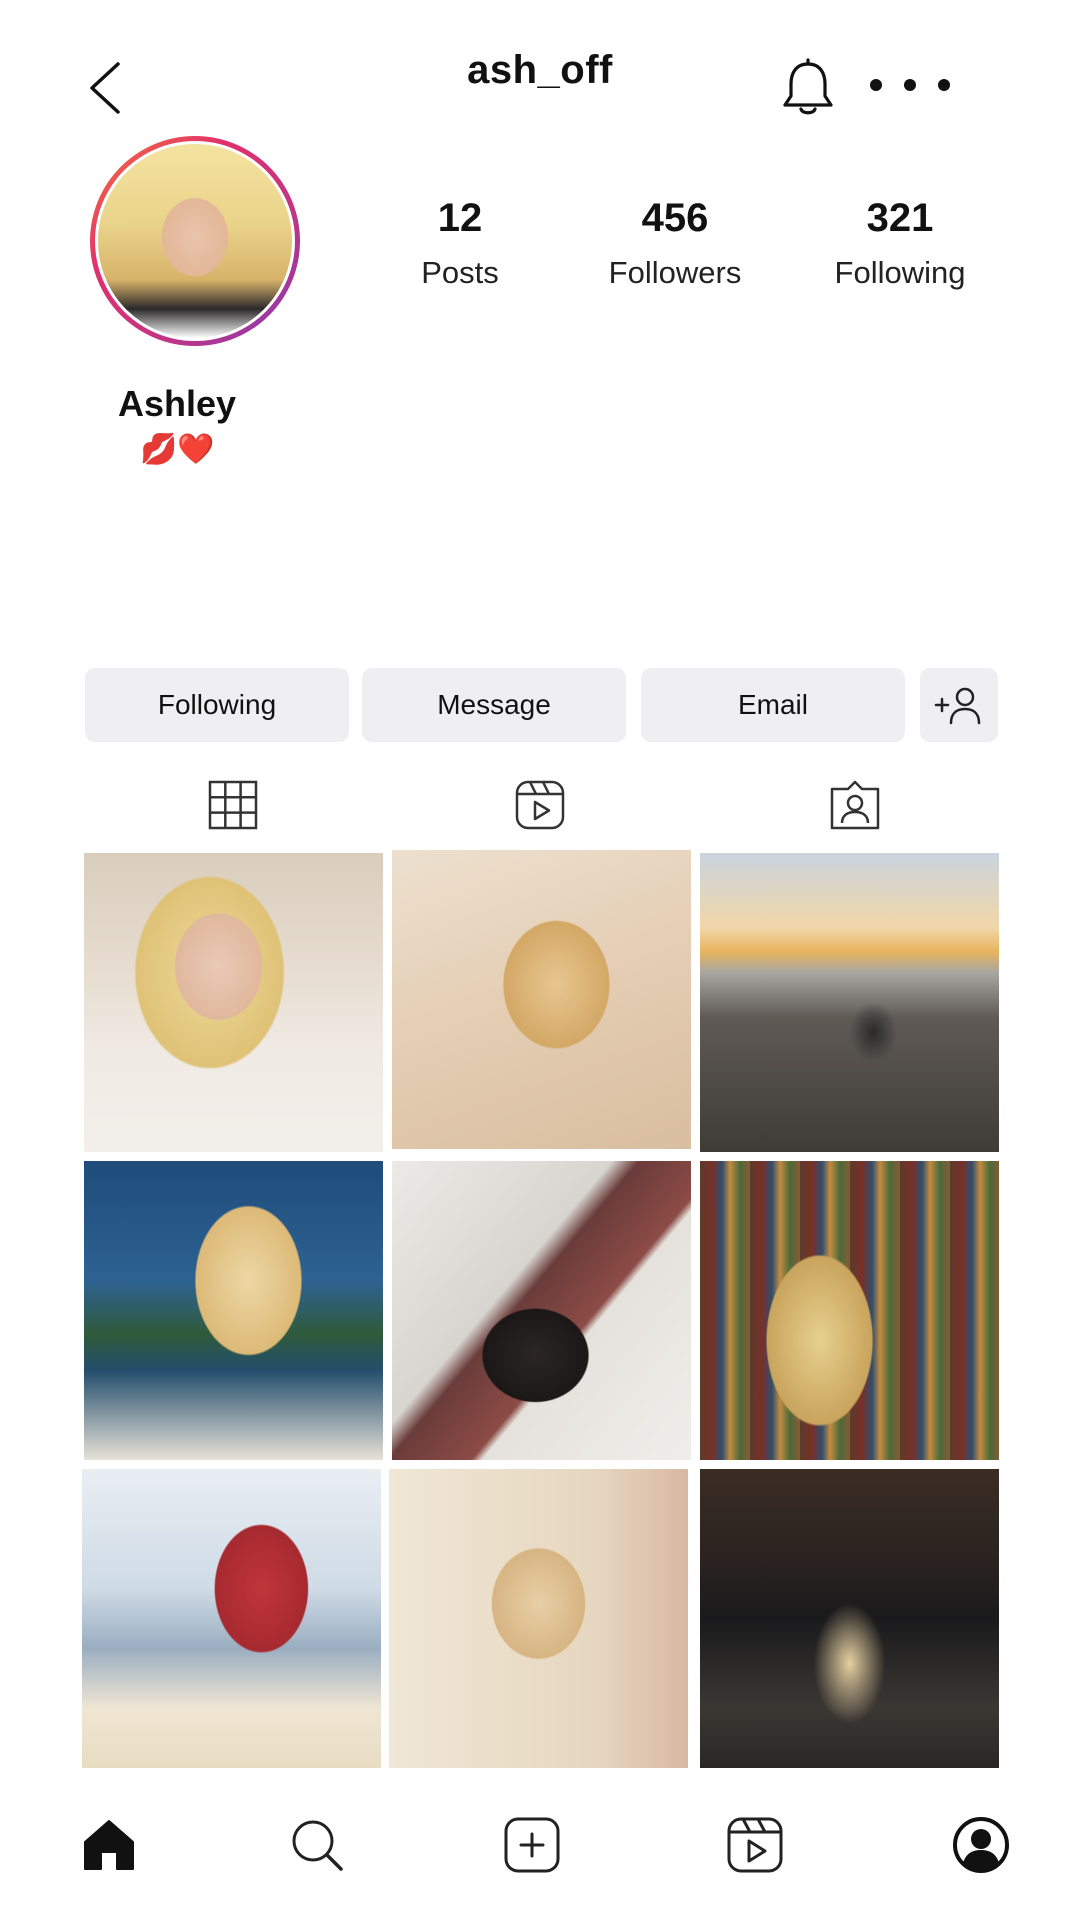 Image resolution: width=1080 pixels, height=1920 pixels. I want to click on tab-tagged, so click(855, 805).